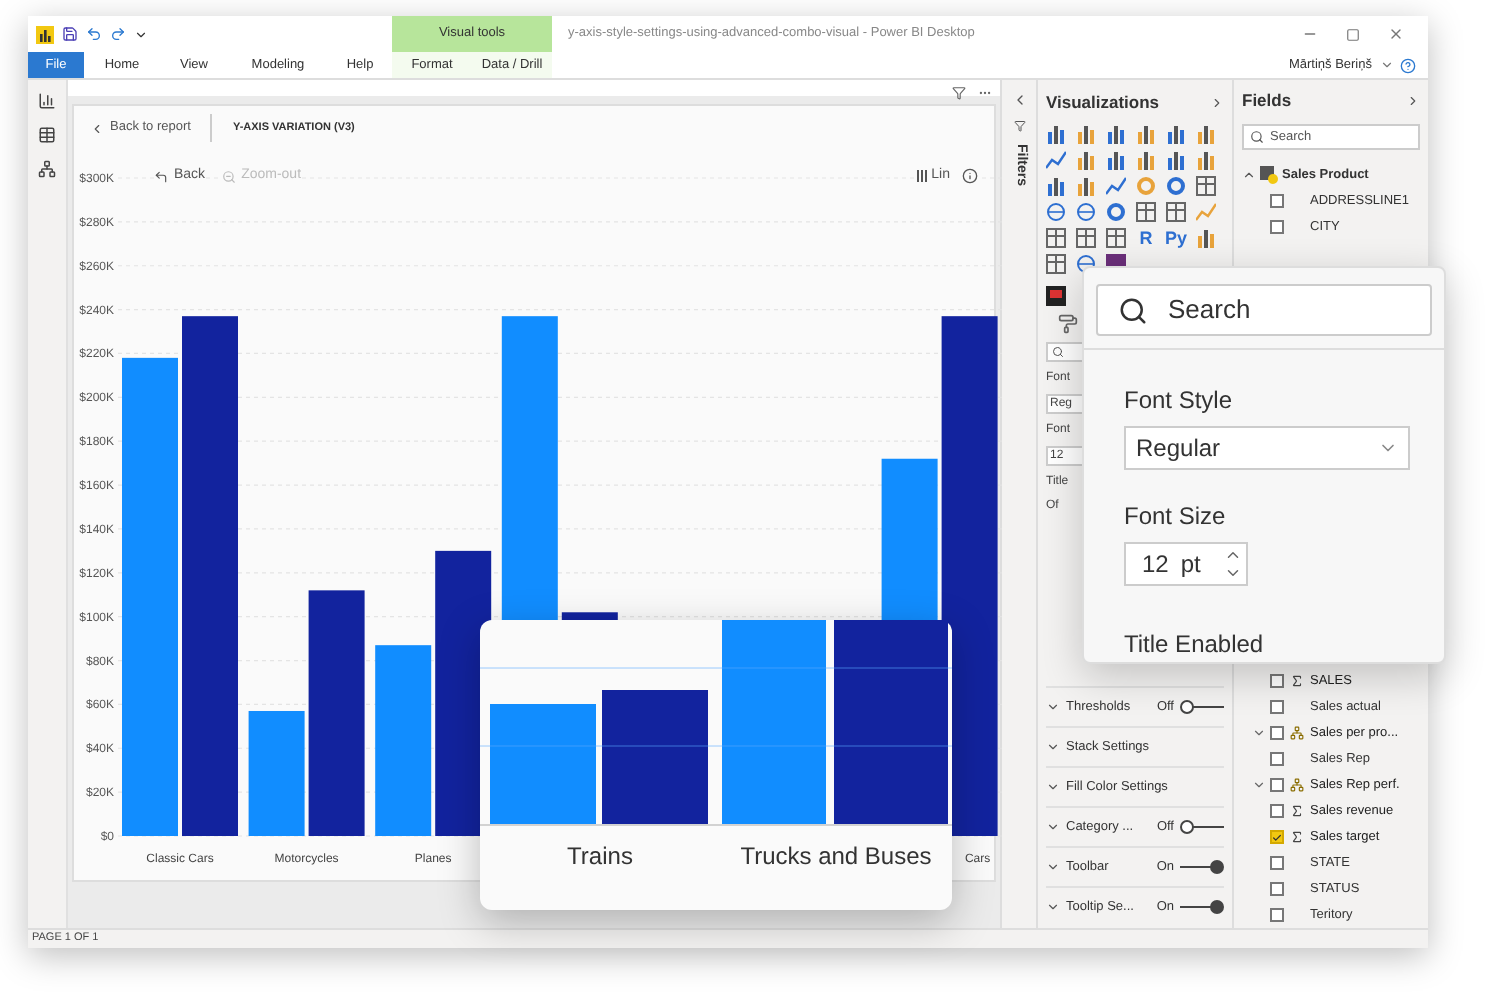  What do you see at coordinates (600, 857) in the screenshot?
I see `category-label: Trains` at bounding box center [600, 857].